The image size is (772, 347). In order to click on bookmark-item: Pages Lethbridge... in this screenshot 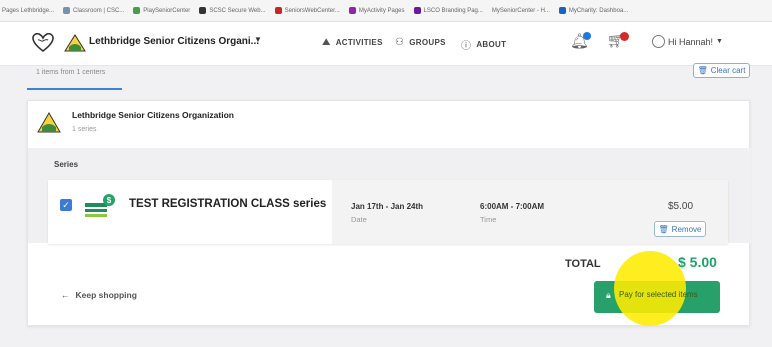, I will do `click(28, 11)`.